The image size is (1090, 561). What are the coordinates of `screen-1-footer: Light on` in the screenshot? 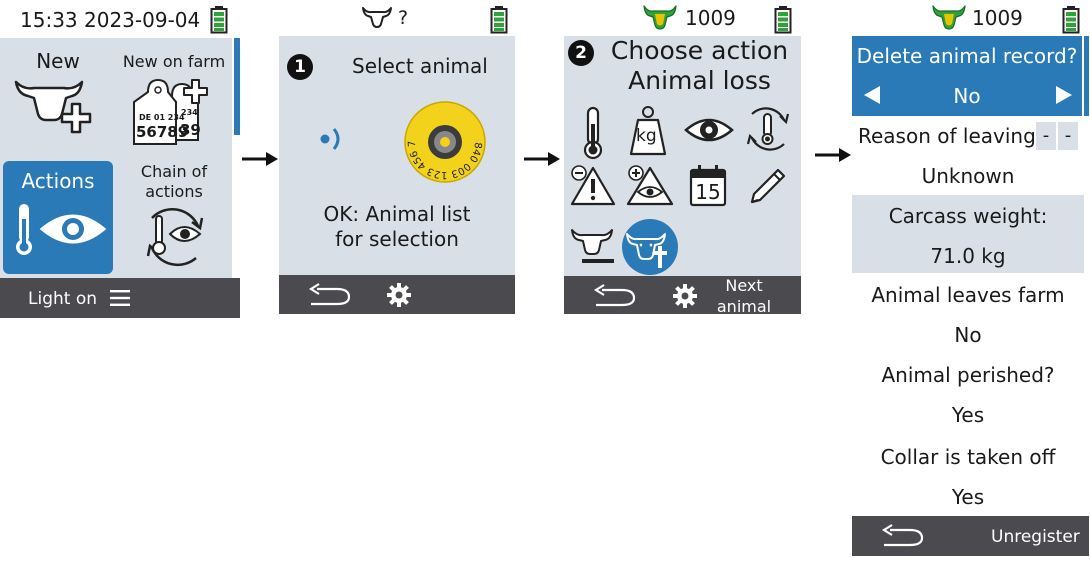 It's located at (120, 298).